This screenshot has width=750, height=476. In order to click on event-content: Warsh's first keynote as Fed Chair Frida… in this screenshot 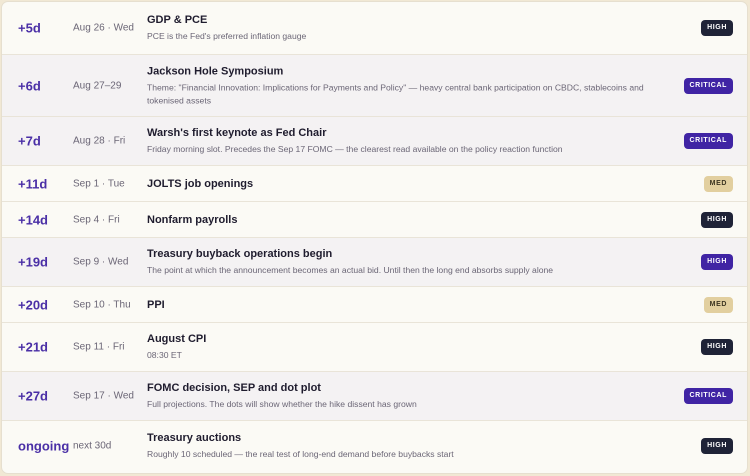, I will do `click(397, 141)`.